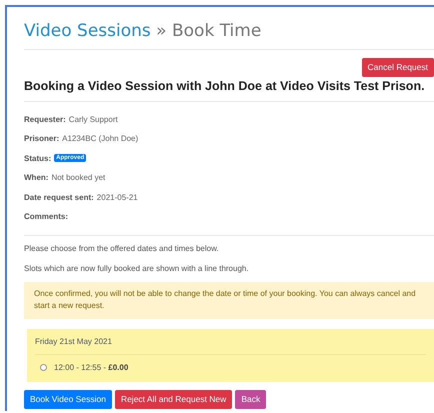 The image size is (434, 413). What do you see at coordinates (137, 268) in the screenshot?
I see `instruction-text: Slots which are now fully booked are shown with a line through.` at bounding box center [137, 268].